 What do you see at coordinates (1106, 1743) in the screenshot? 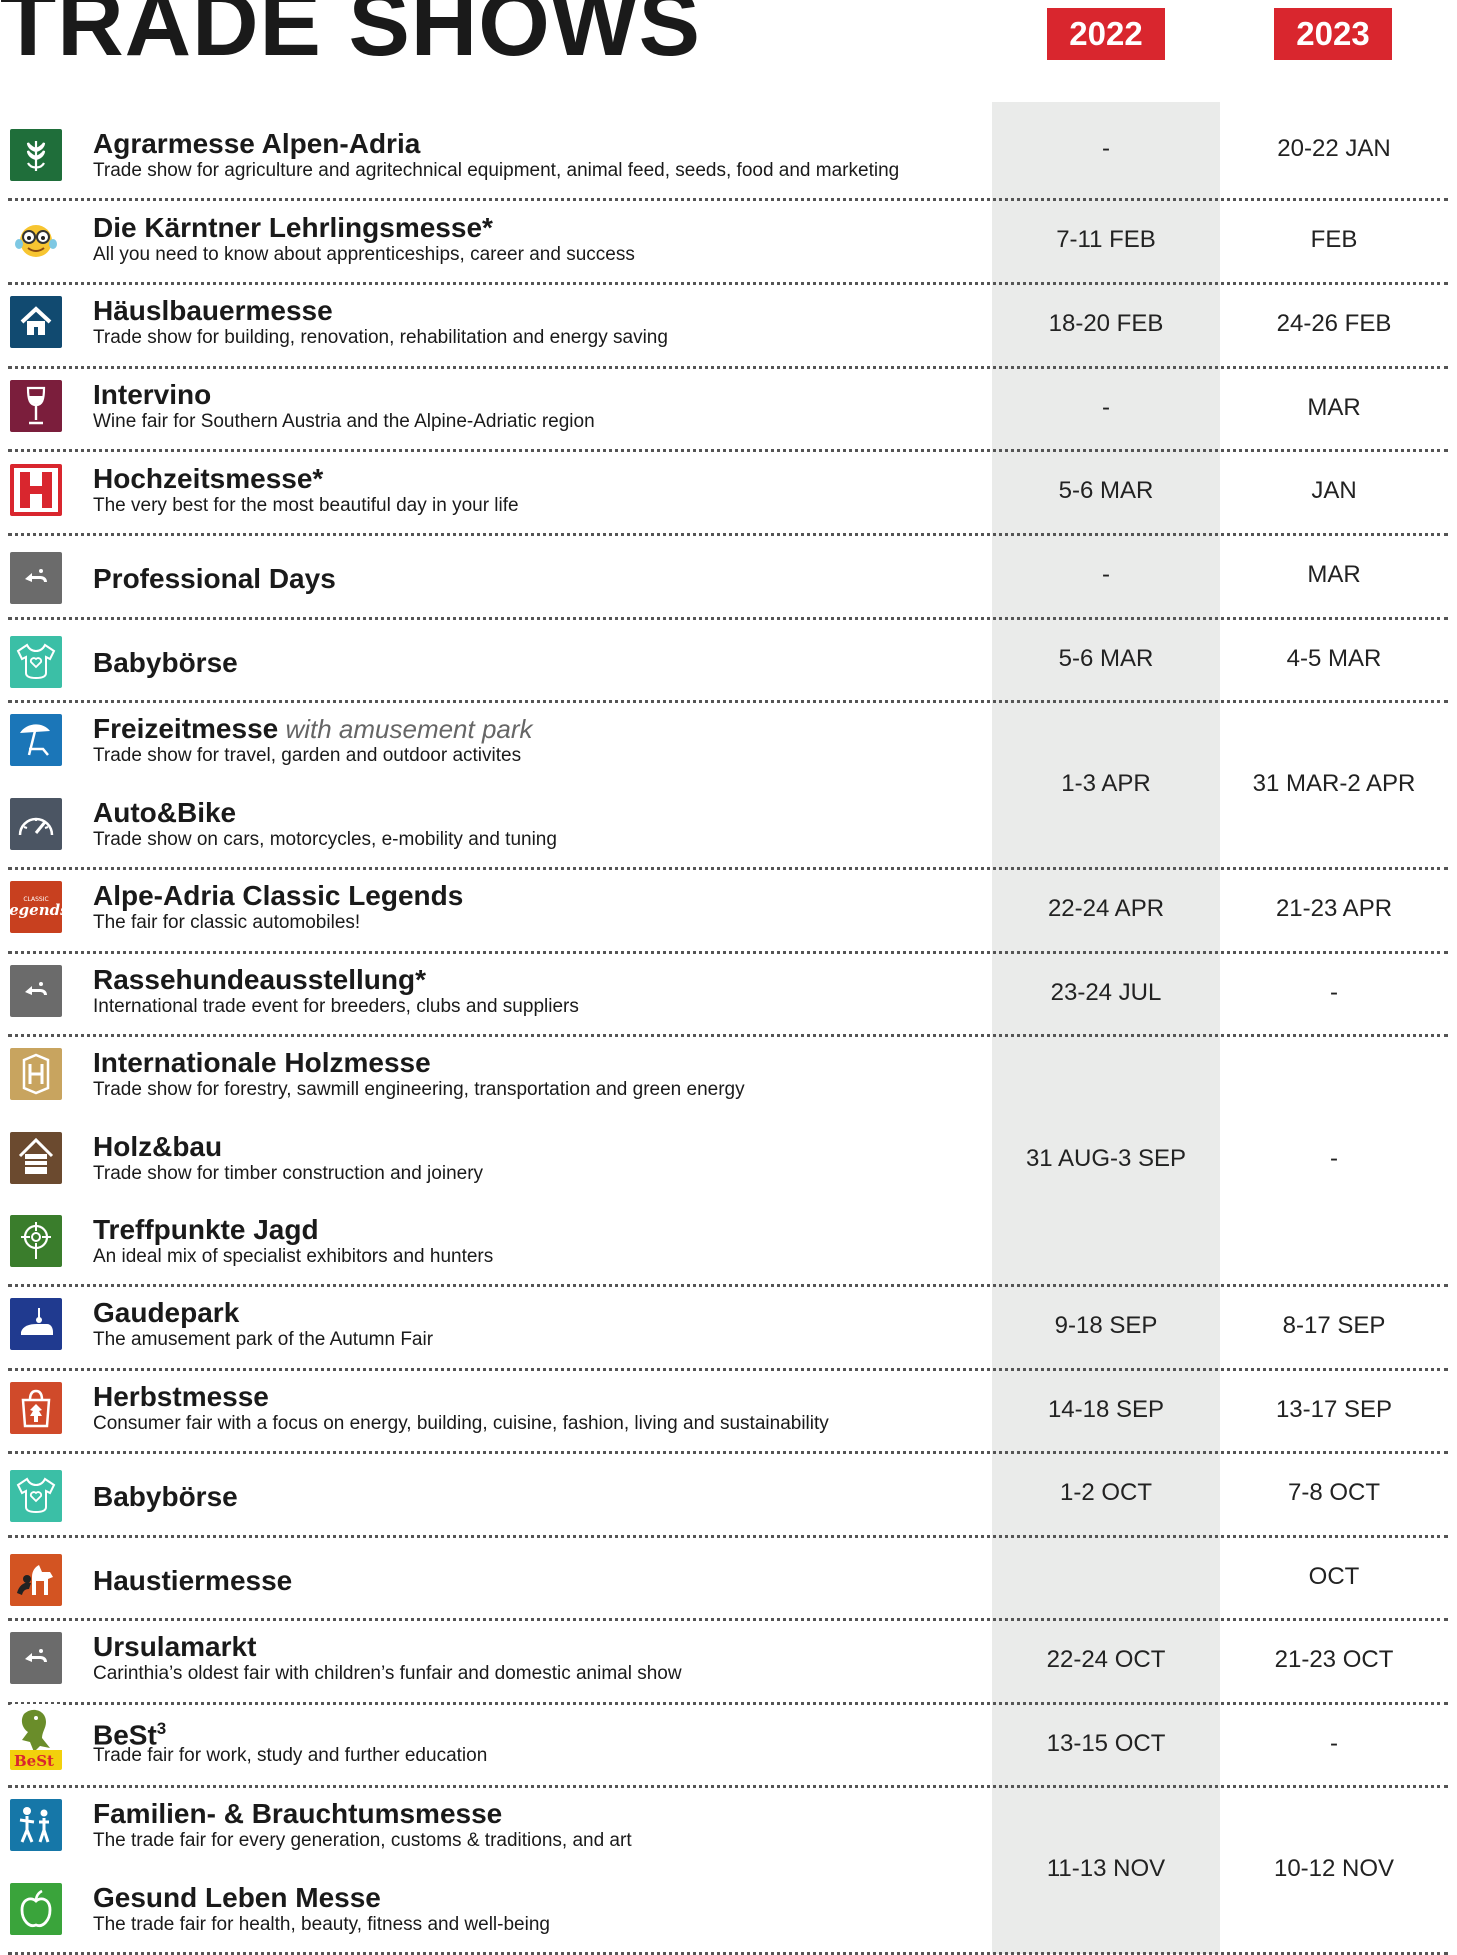
I see `date-2022: 13-15 OCT` at bounding box center [1106, 1743].